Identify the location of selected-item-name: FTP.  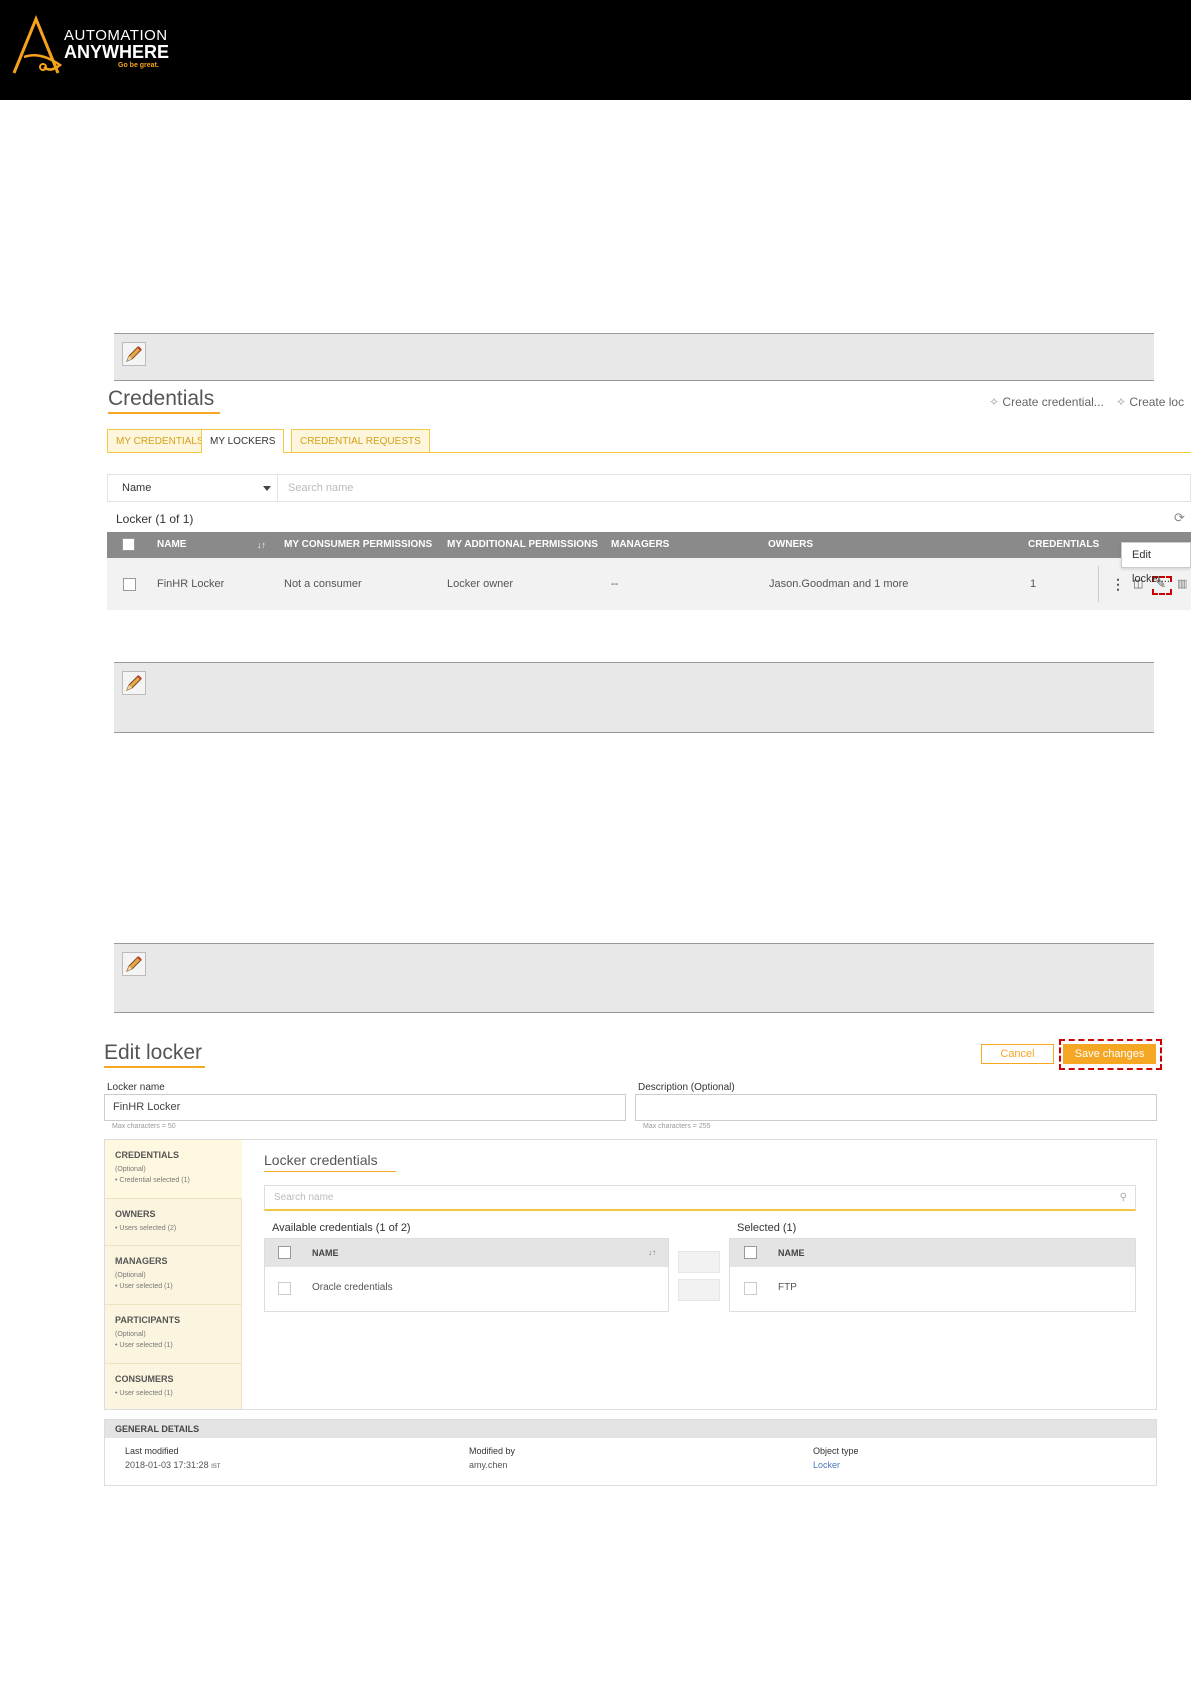
(787, 1287).